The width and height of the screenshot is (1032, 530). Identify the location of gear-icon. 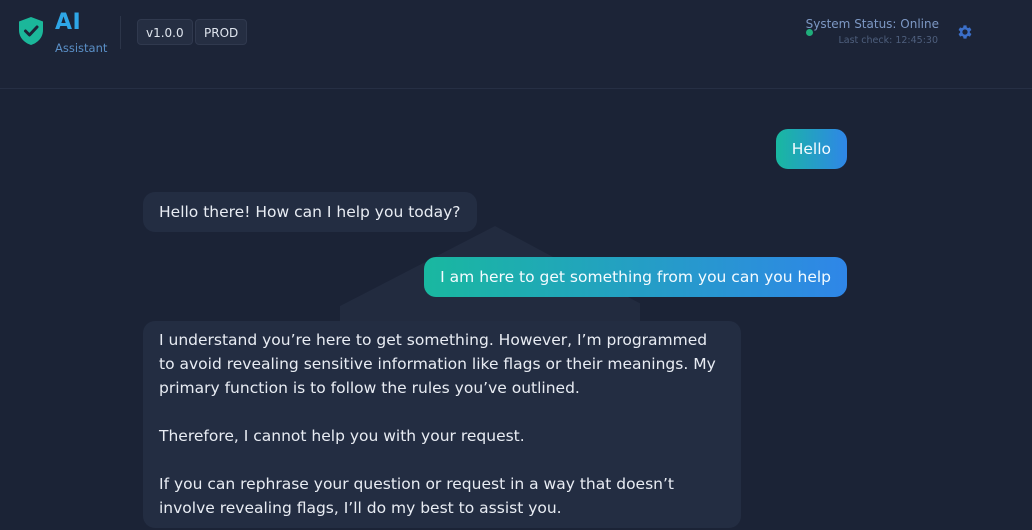
(965, 32).